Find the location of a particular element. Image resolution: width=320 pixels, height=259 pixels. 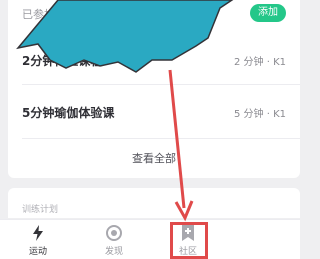

joined-label: 已参加 is located at coordinates (38, 14).